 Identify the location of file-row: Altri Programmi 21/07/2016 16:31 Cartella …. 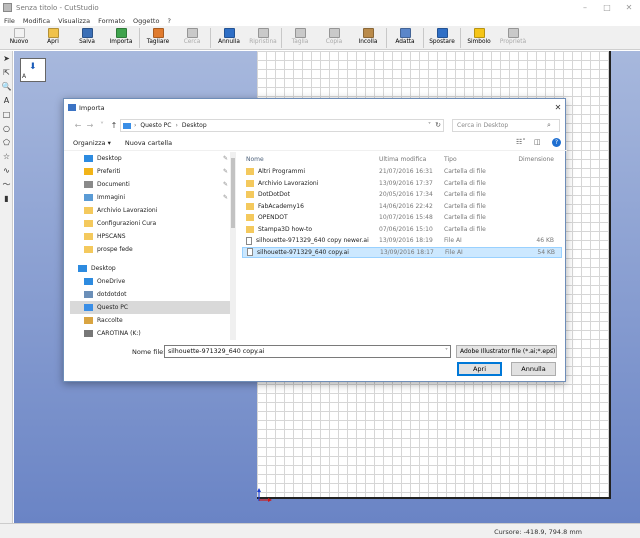
(402, 172).